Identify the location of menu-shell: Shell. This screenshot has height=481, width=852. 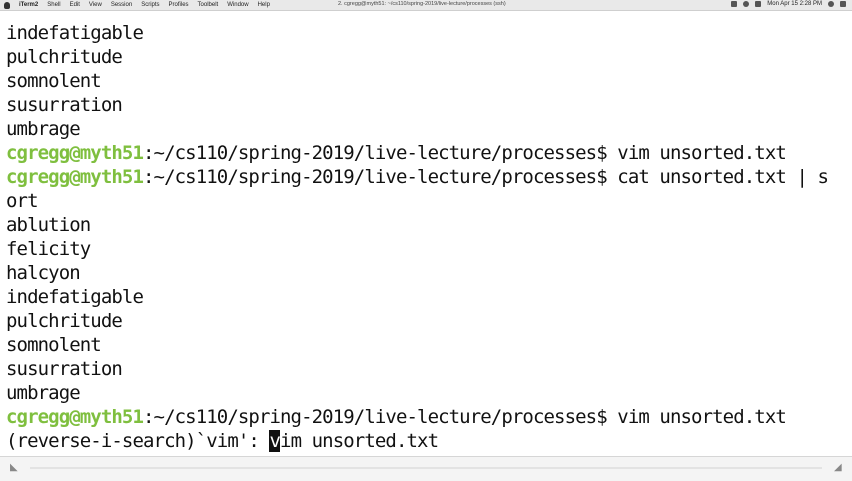
(53, 5).